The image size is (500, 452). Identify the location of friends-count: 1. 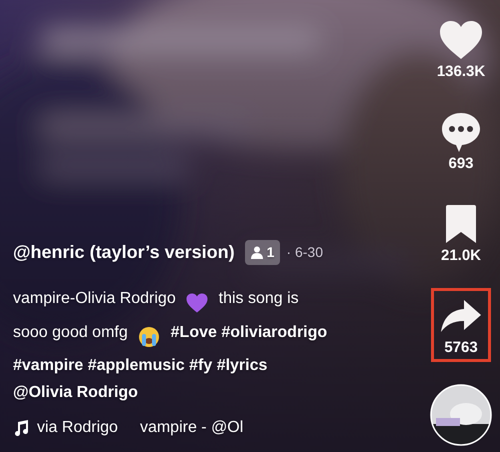
(270, 252).